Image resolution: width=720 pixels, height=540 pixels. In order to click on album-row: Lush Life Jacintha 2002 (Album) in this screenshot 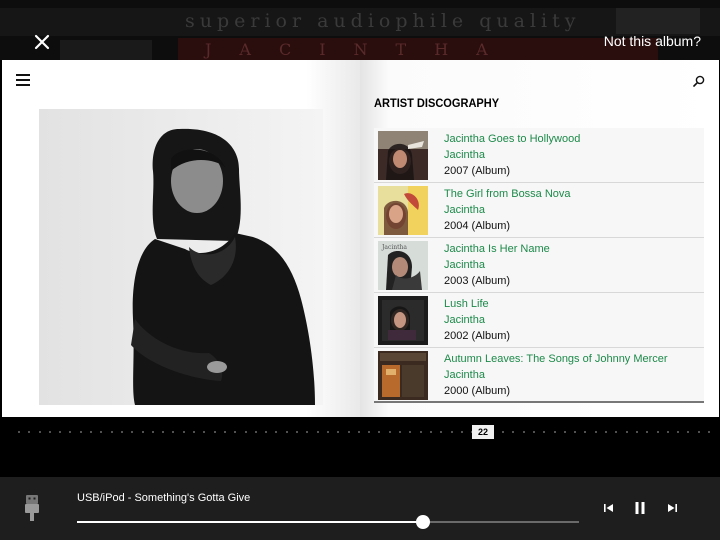, I will do `click(539, 320)`.